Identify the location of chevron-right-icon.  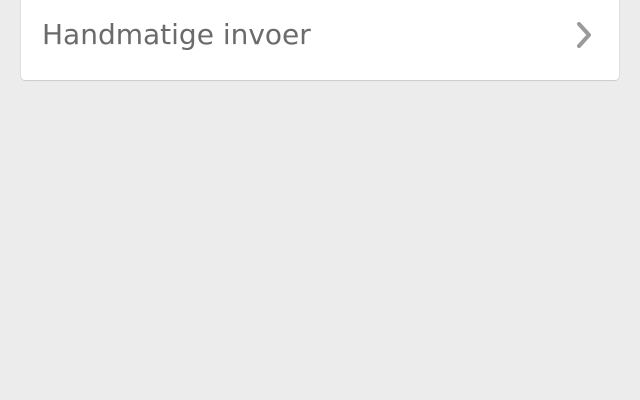
(584, 35).